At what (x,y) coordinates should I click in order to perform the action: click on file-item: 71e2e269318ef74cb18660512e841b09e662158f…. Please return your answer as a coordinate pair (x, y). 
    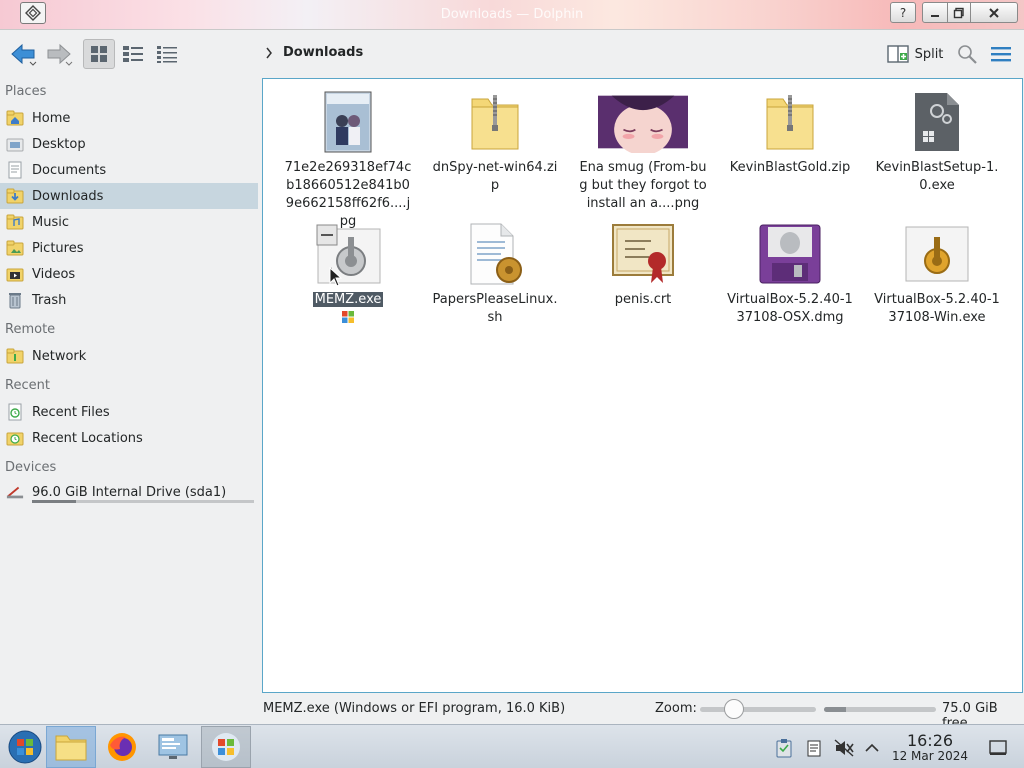
    Looking at the image, I should click on (348, 160).